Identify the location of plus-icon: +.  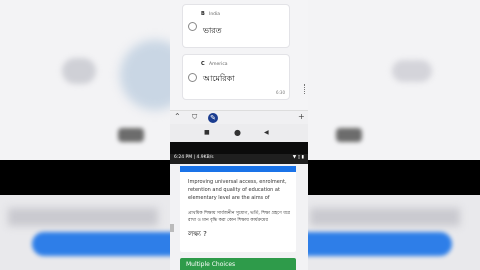
(301, 116).